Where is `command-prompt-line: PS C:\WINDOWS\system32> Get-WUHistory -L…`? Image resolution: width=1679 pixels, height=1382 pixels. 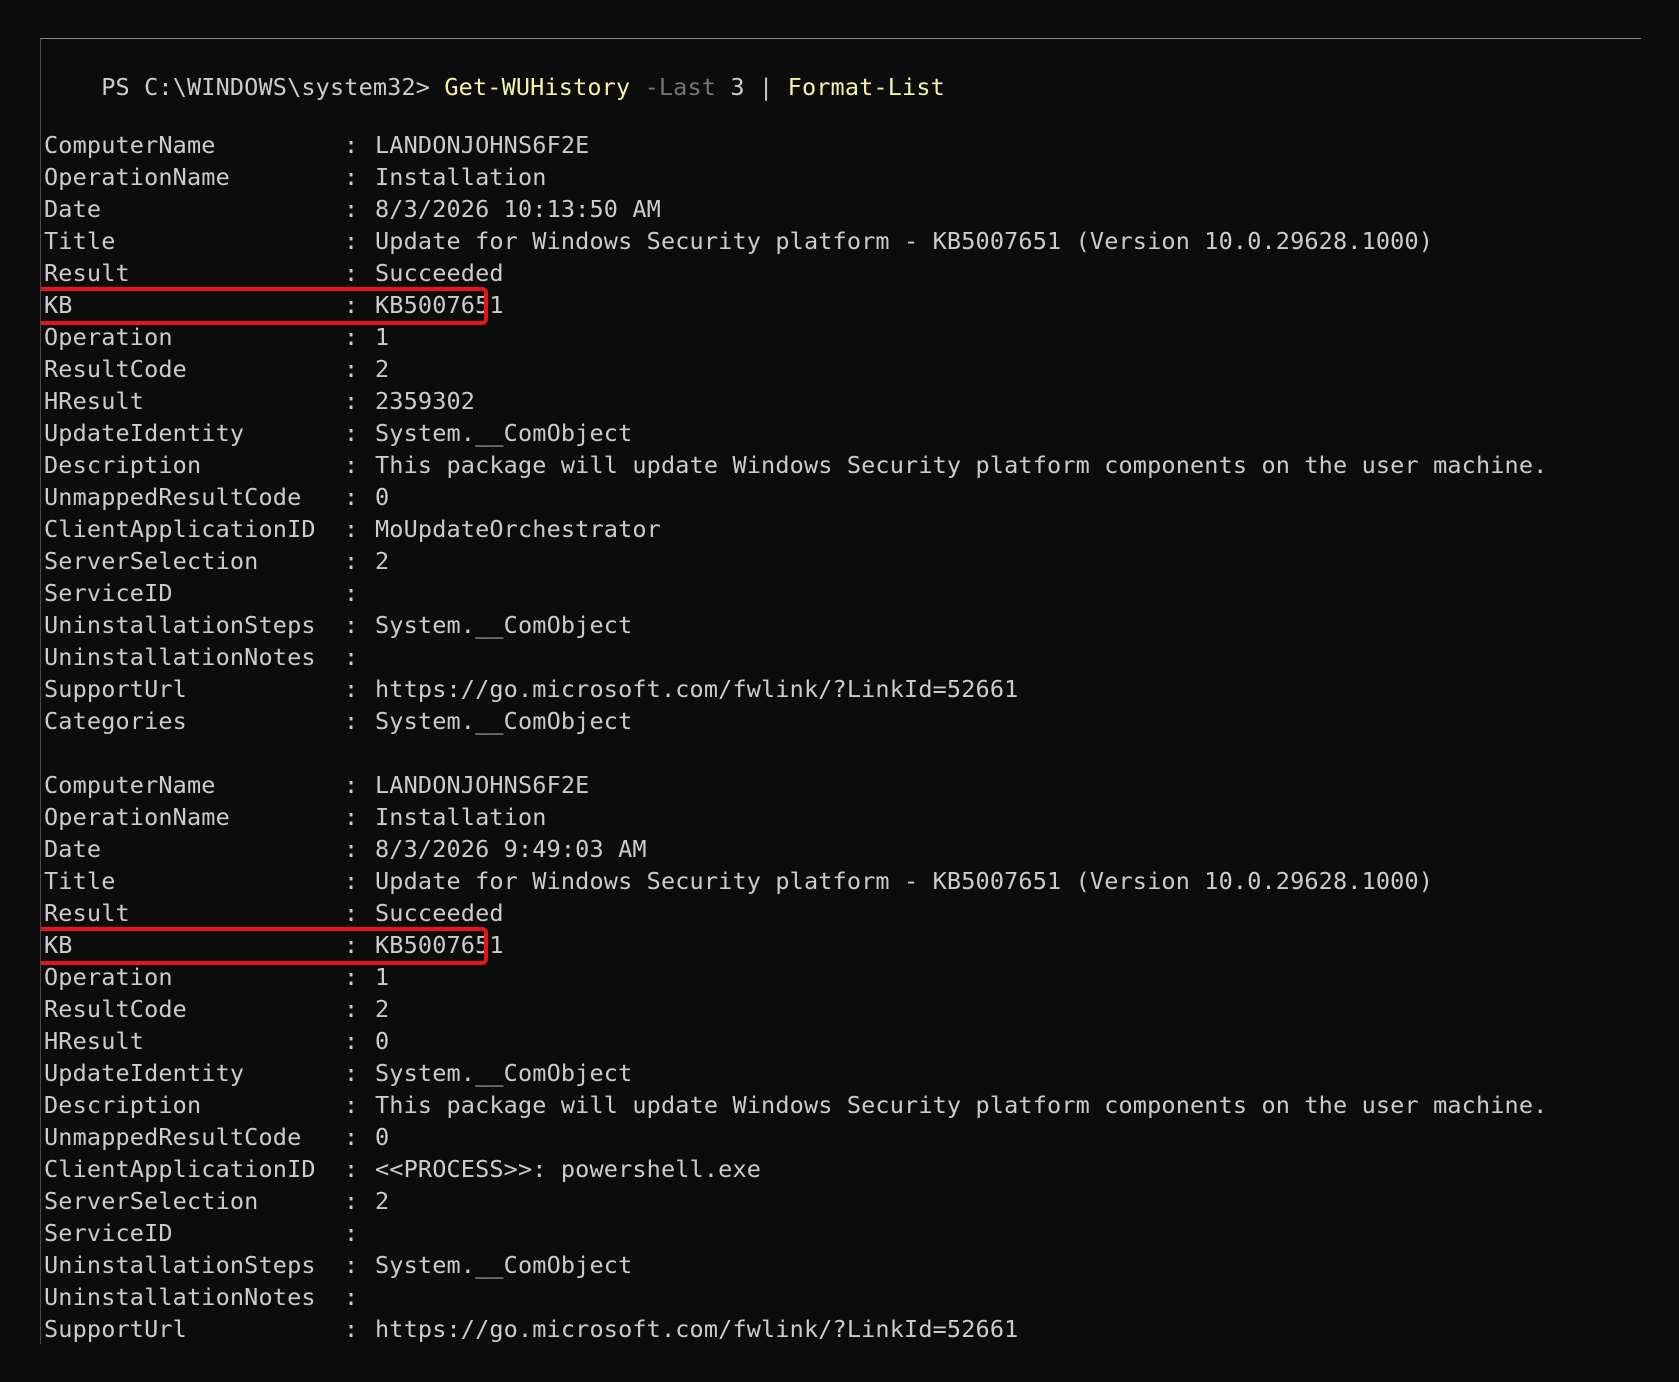 command-prompt-line: PS C:\WINDOWS\system32> Get-WUHistory -L… is located at coordinates (494, 70).